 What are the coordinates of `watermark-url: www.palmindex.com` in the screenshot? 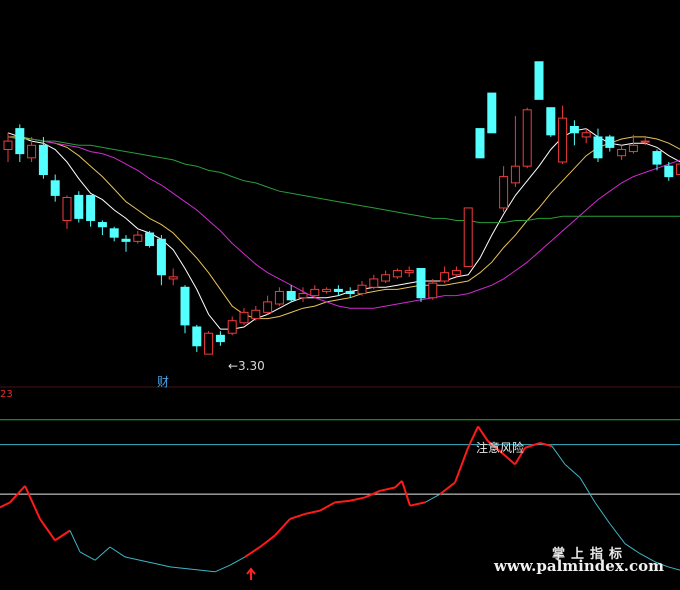 It's located at (578, 566).